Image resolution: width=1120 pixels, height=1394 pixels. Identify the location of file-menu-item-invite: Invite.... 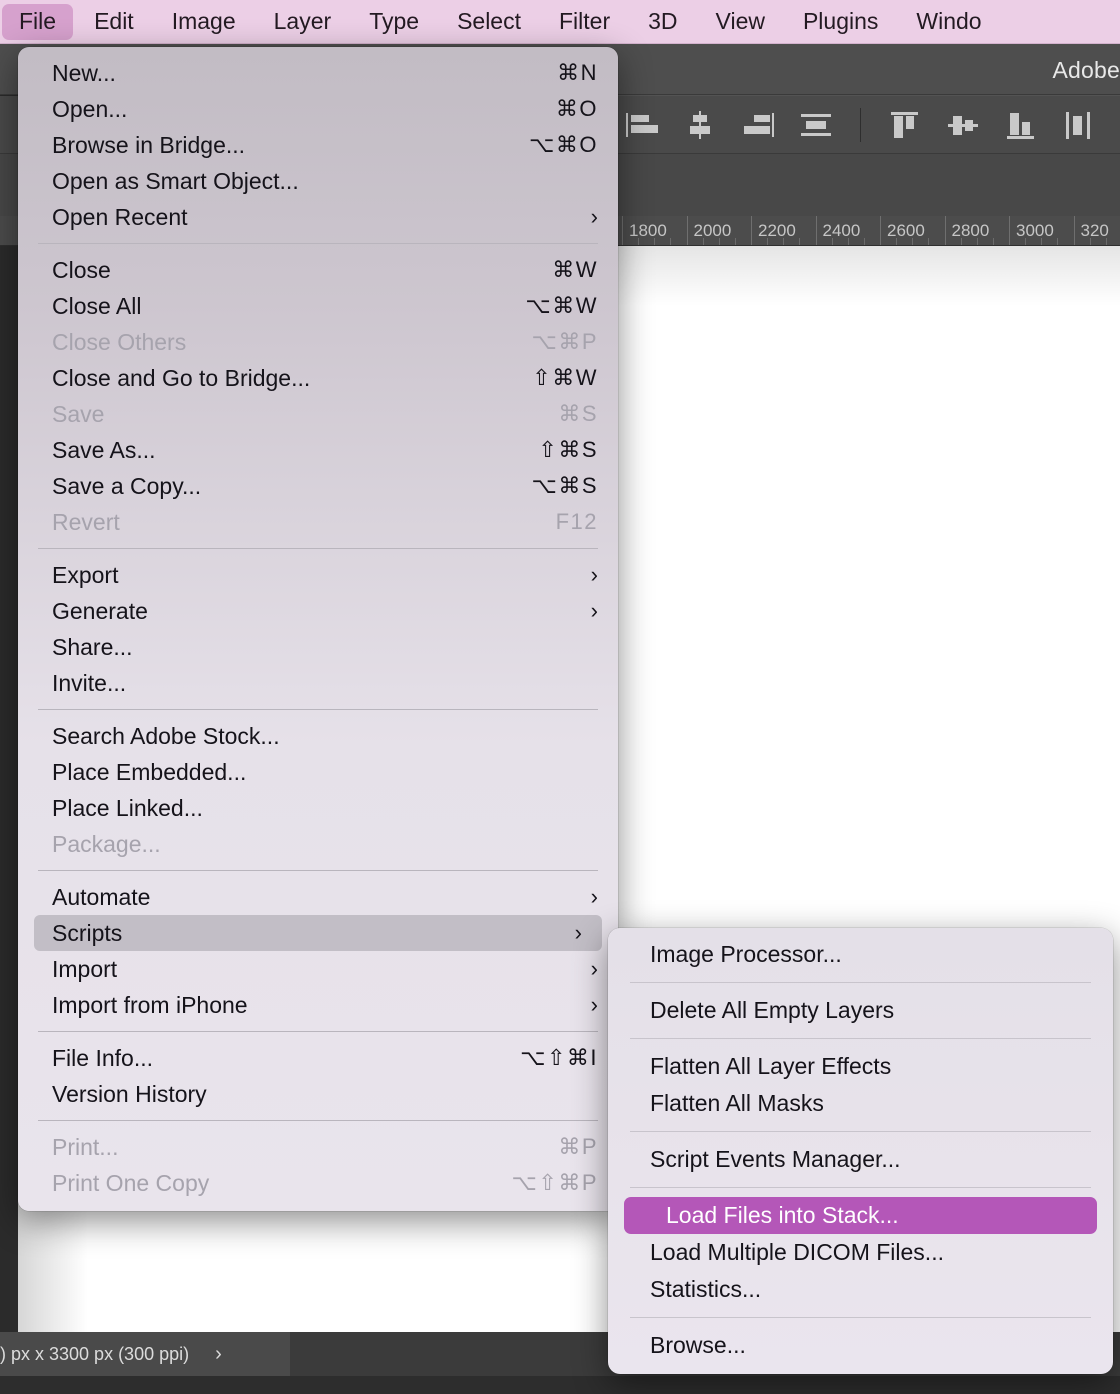
(318, 683).